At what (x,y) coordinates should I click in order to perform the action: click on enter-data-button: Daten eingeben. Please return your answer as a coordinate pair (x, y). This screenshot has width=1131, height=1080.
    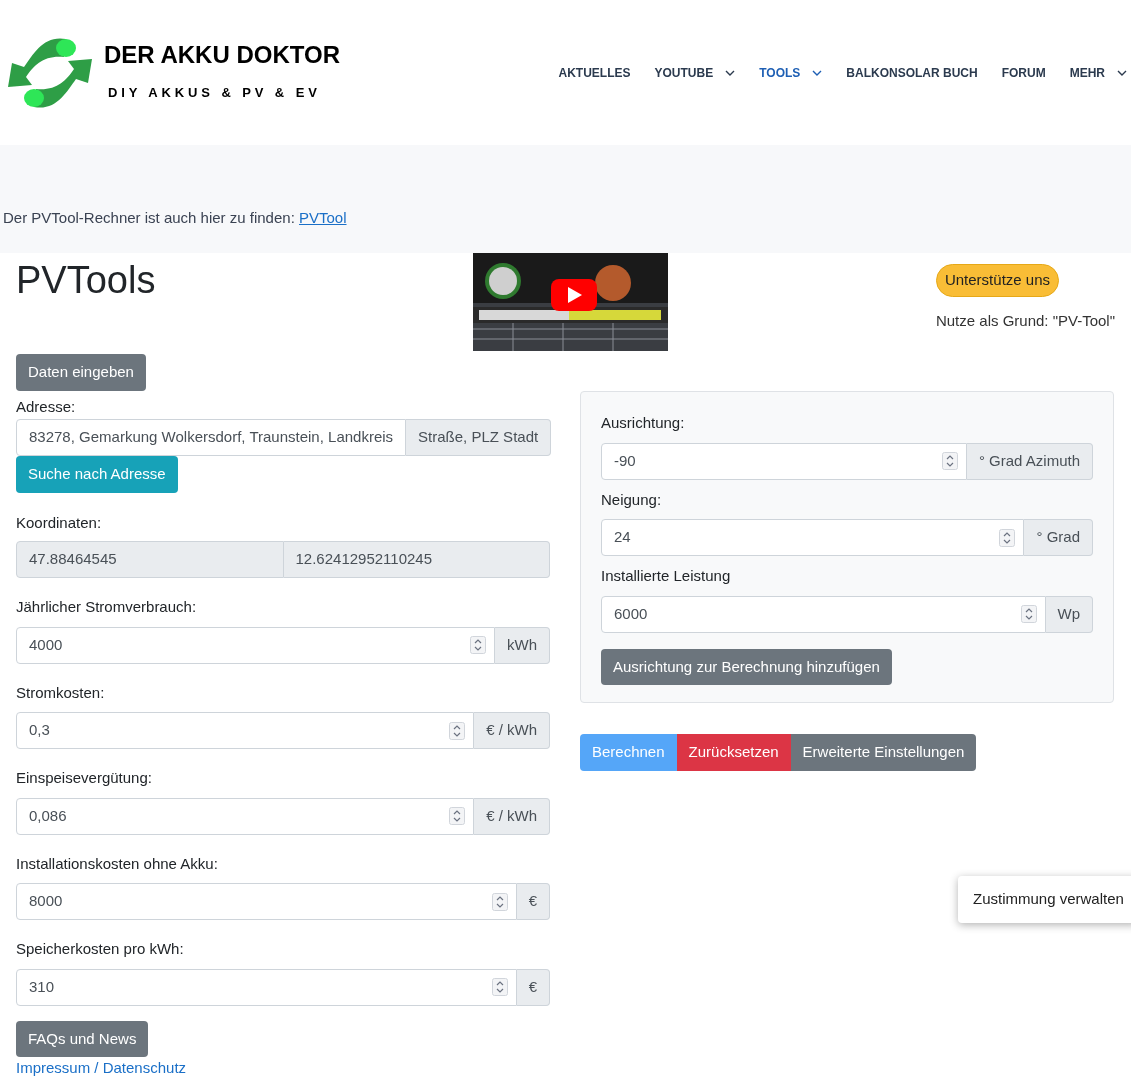
    Looking at the image, I should click on (81, 372).